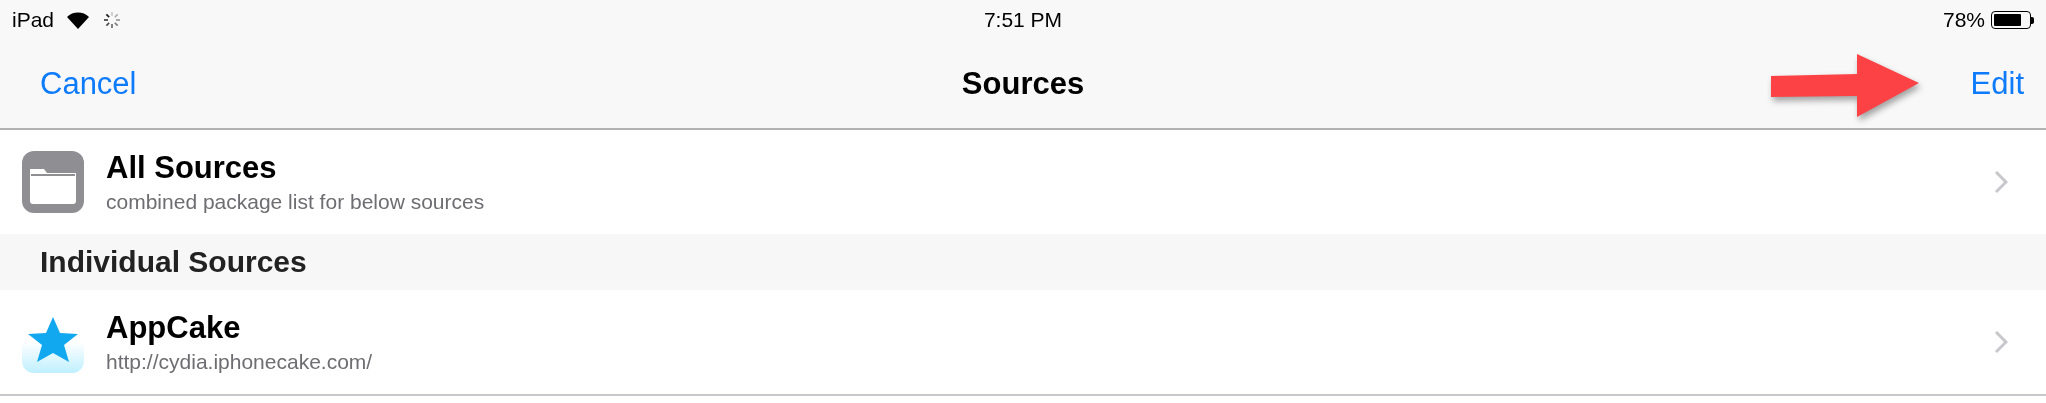 Image resolution: width=2046 pixels, height=403 pixels. I want to click on section-header: Individual Sources, so click(173, 262).